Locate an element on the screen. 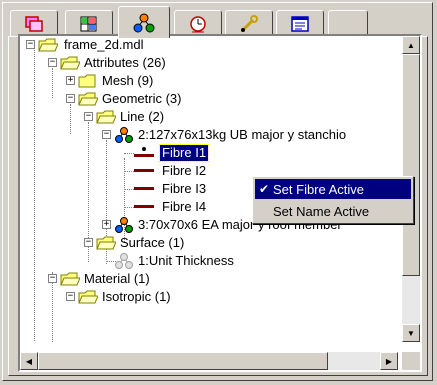 This screenshot has height=385, width=437. tree-item-label: Line (2) is located at coordinates (142, 117).